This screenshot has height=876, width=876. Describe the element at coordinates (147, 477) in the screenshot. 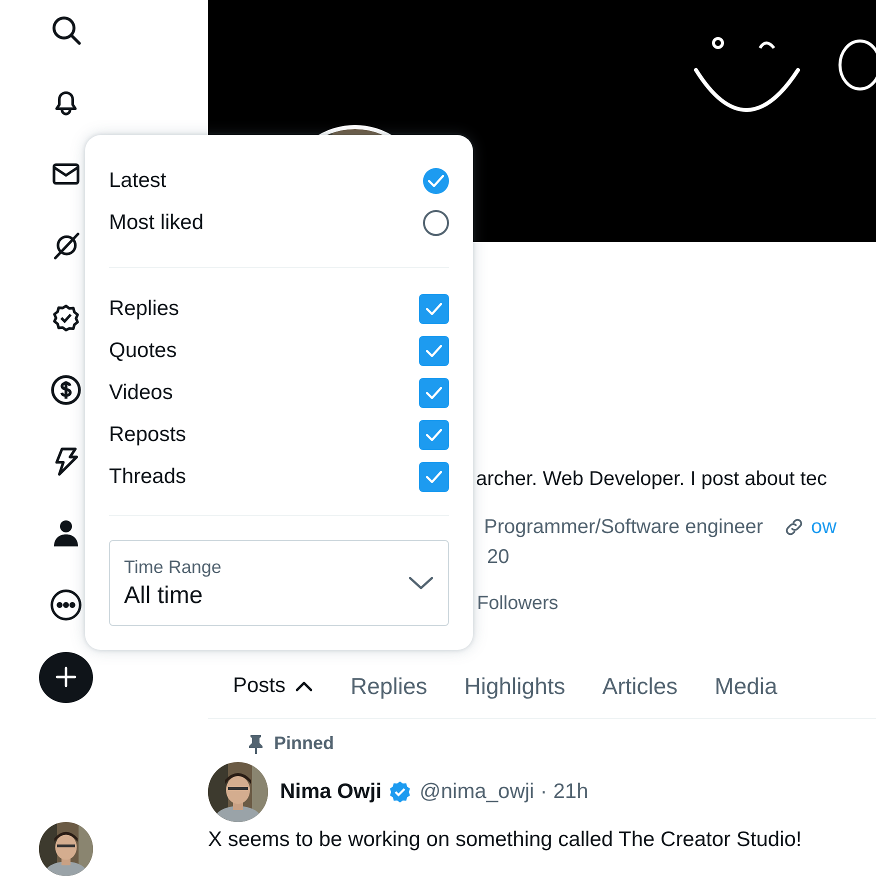

I see `filter-option: Threads` at that location.